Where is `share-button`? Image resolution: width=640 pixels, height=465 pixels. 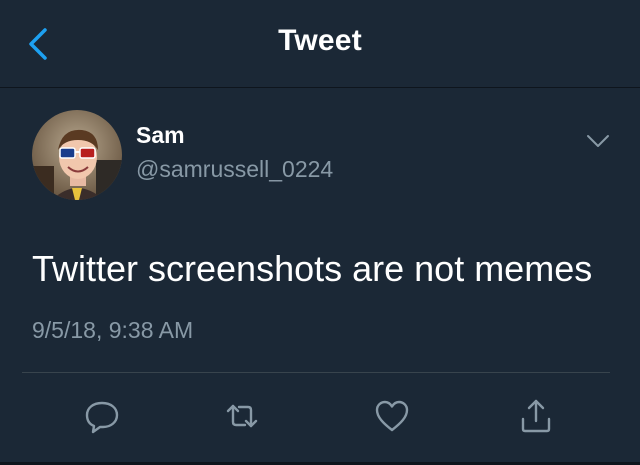 share-button is located at coordinates (536, 416).